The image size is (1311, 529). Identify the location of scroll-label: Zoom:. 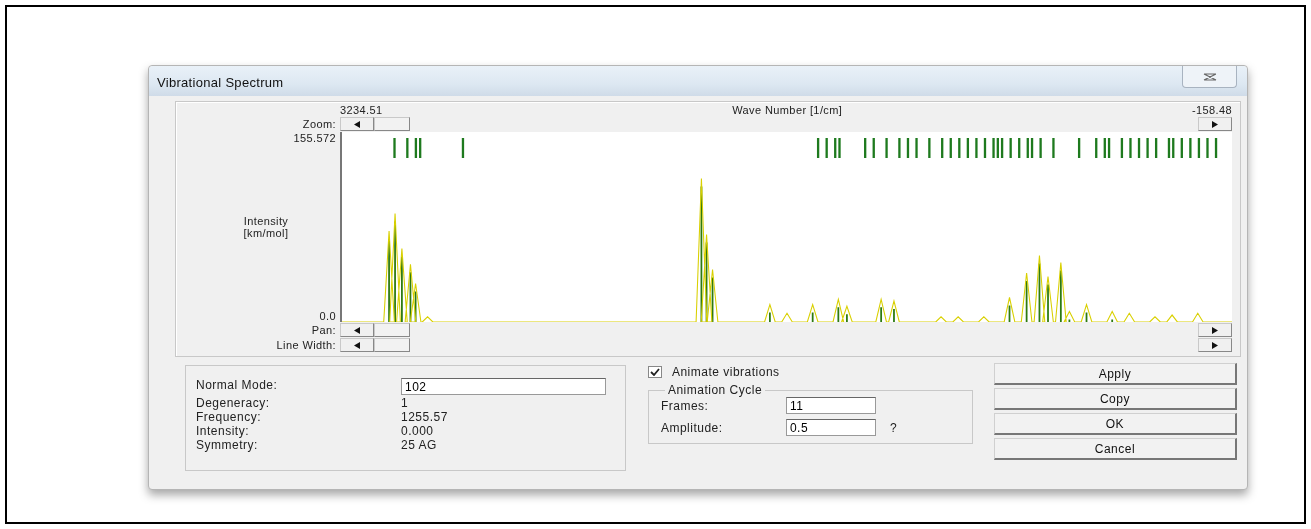
(318, 124).